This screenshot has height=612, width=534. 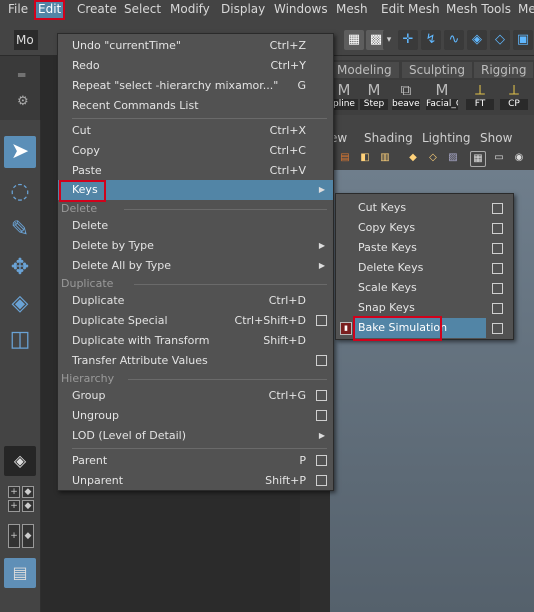 I want to click on panel-menu-shading: Shading, so click(x=388, y=138).